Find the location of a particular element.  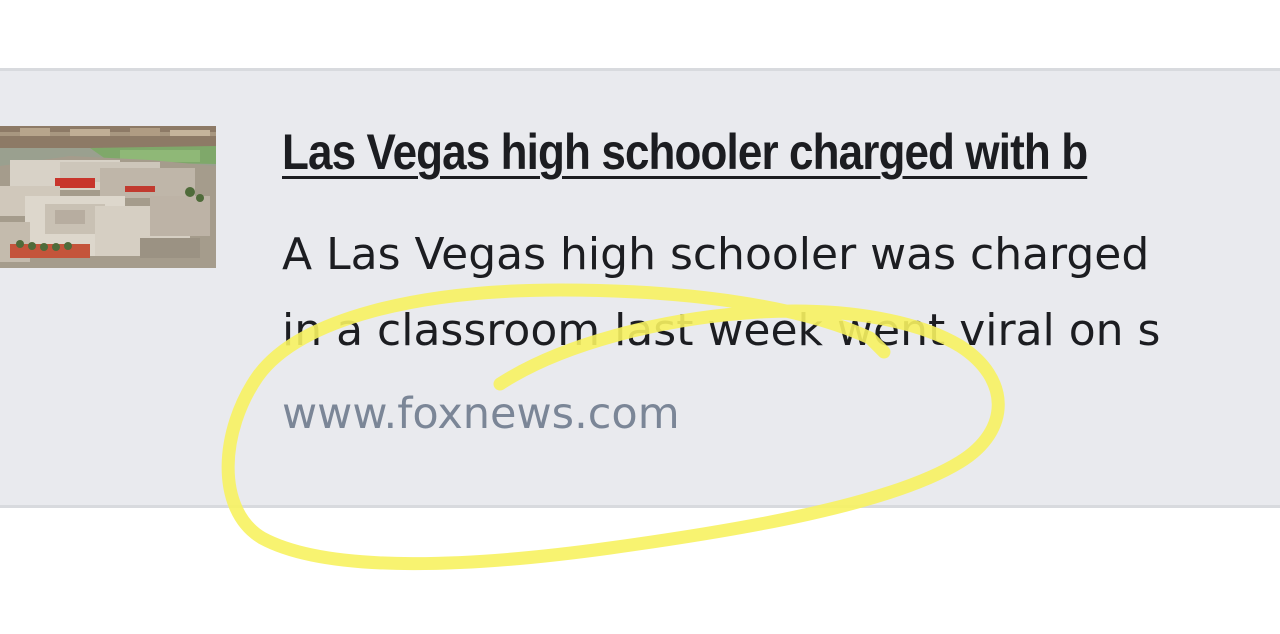

article-title-link: Las Vegas high schooler charged with b is located at coordinates (685, 152).